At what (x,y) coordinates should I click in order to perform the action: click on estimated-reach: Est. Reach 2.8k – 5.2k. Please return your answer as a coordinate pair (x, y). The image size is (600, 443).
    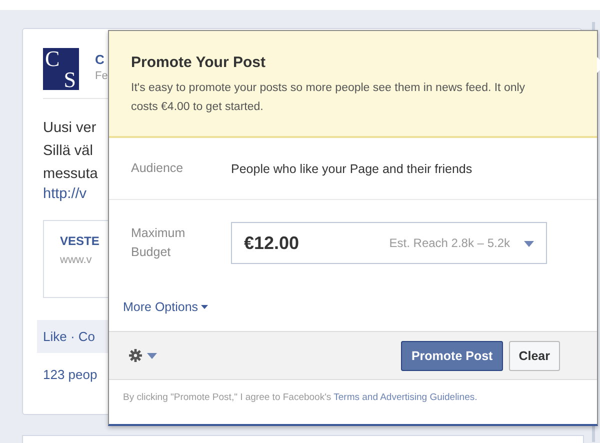
    Looking at the image, I should click on (449, 243).